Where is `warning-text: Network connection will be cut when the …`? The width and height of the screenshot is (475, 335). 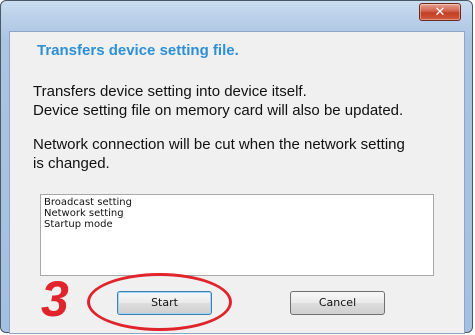
warning-text: Network connection will be cut when the … is located at coordinates (243, 154).